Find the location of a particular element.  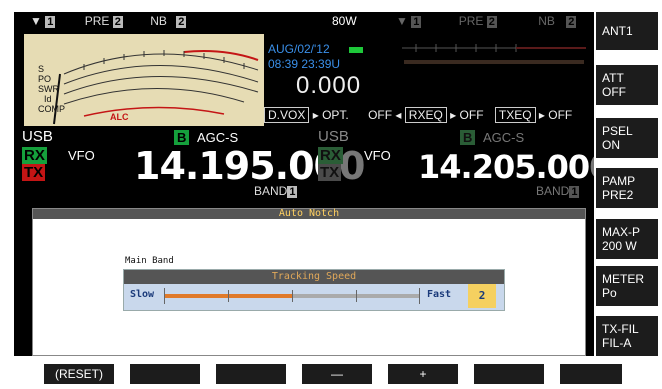

softkey-label: PSEL is located at coordinates (617, 131).